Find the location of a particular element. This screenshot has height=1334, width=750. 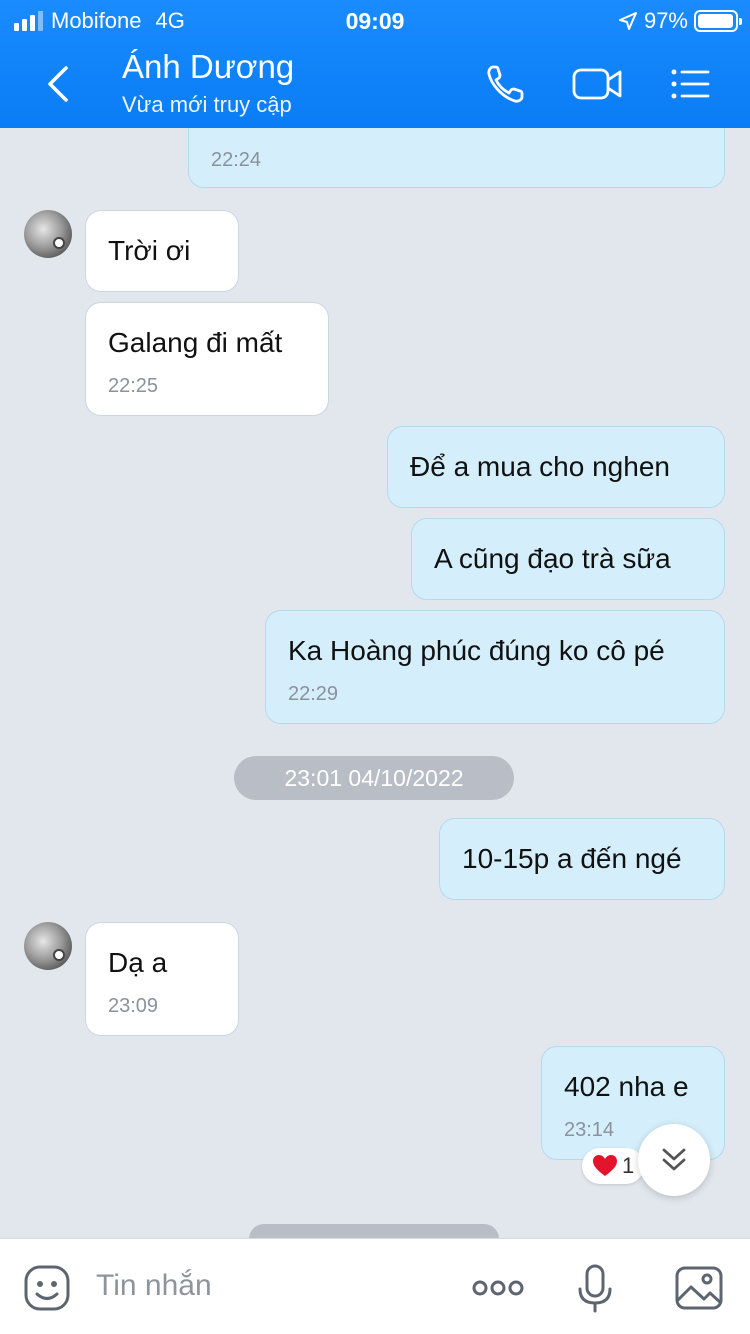

video-call-icon is located at coordinates (598, 84).